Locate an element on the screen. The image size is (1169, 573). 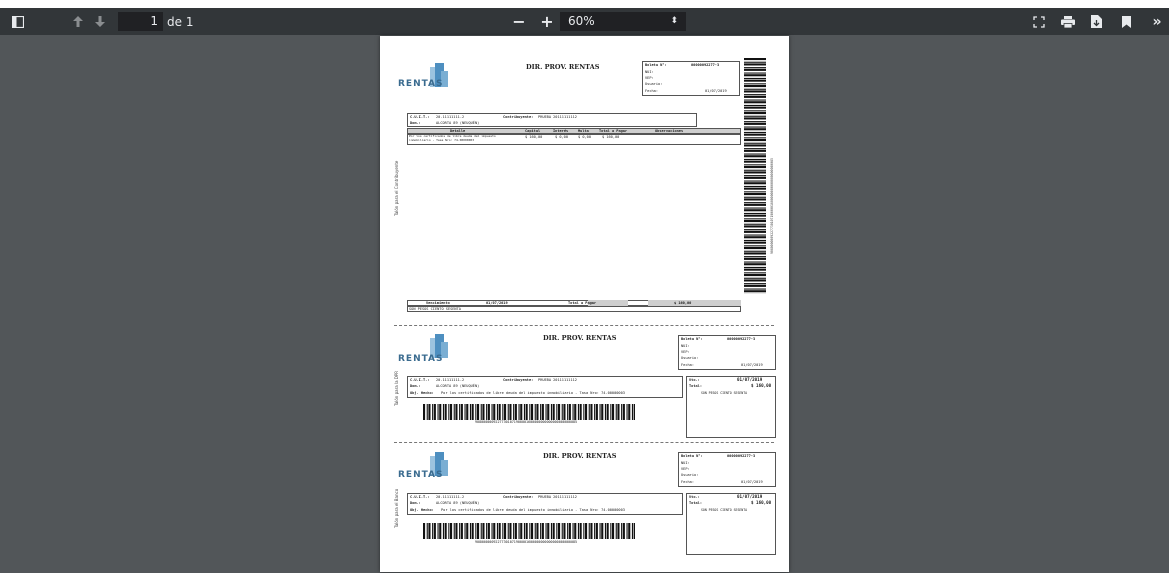
row-capital: $ 160,00 is located at coordinates (534, 137).